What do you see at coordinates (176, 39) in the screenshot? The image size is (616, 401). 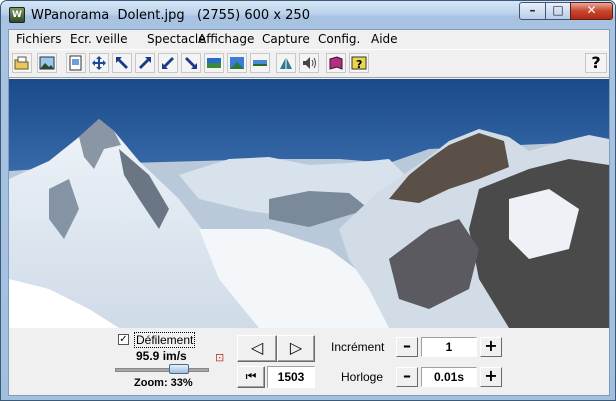 I see `menu-spectacle: Spectacle` at bounding box center [176, 39].